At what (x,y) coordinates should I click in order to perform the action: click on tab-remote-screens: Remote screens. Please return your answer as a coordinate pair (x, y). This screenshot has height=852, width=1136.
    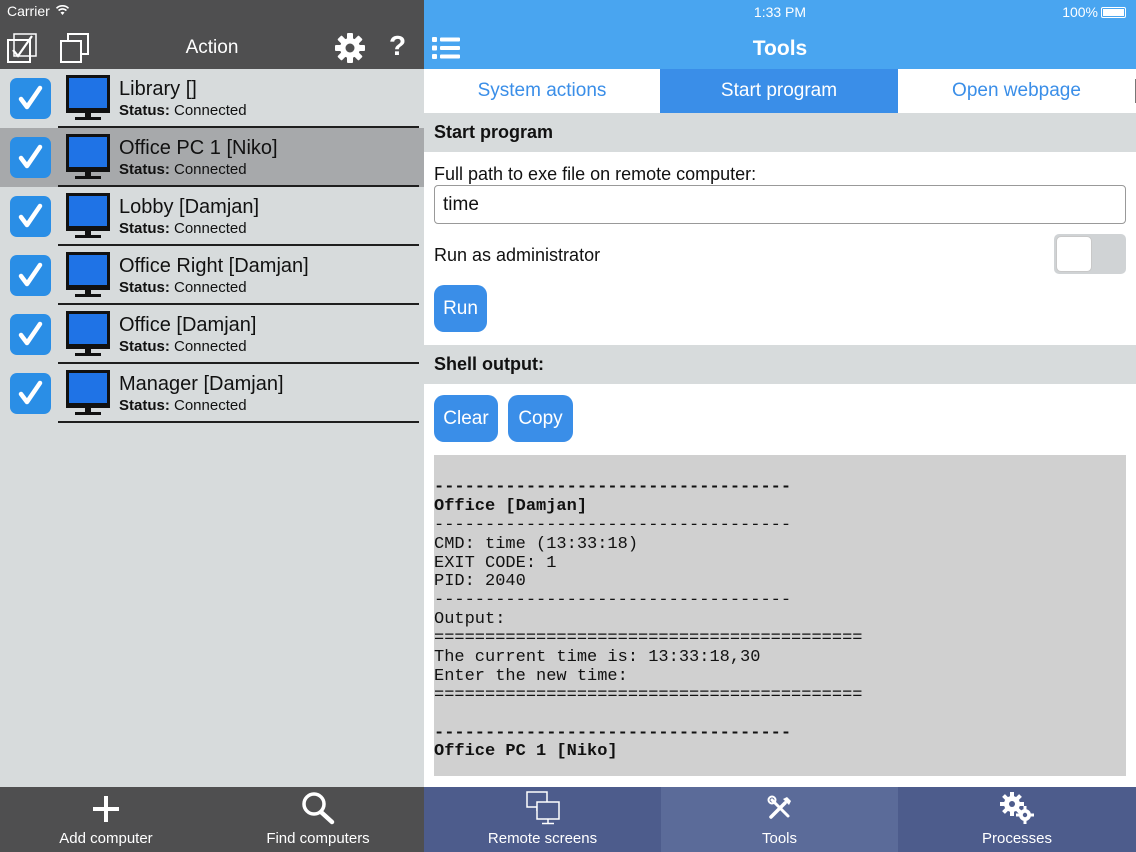
    Looking at the image, I should click on (542, 819).